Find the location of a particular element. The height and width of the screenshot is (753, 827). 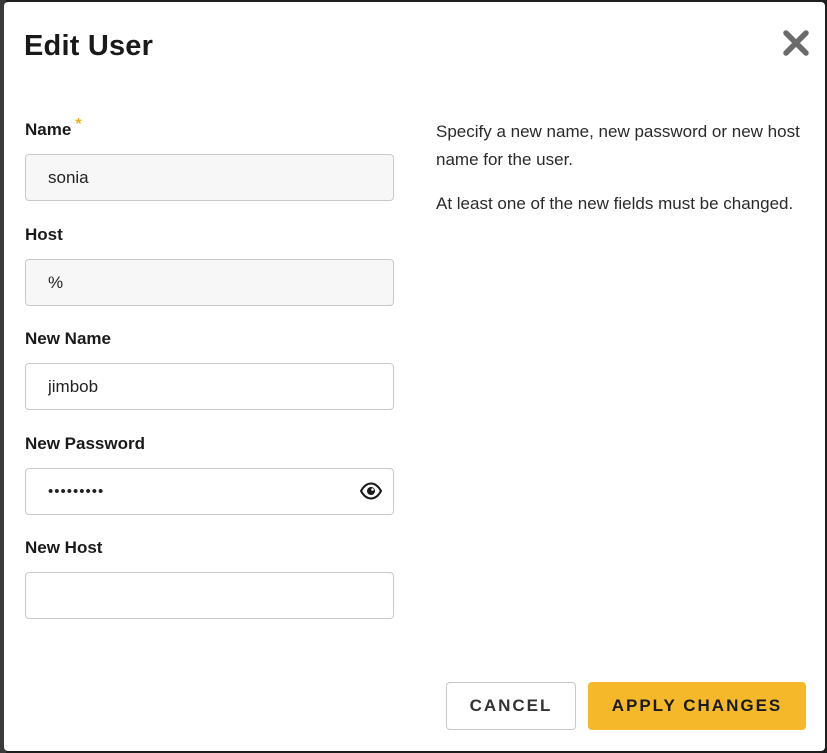

new-host-field: New Host is located at coordinates (209, 578).